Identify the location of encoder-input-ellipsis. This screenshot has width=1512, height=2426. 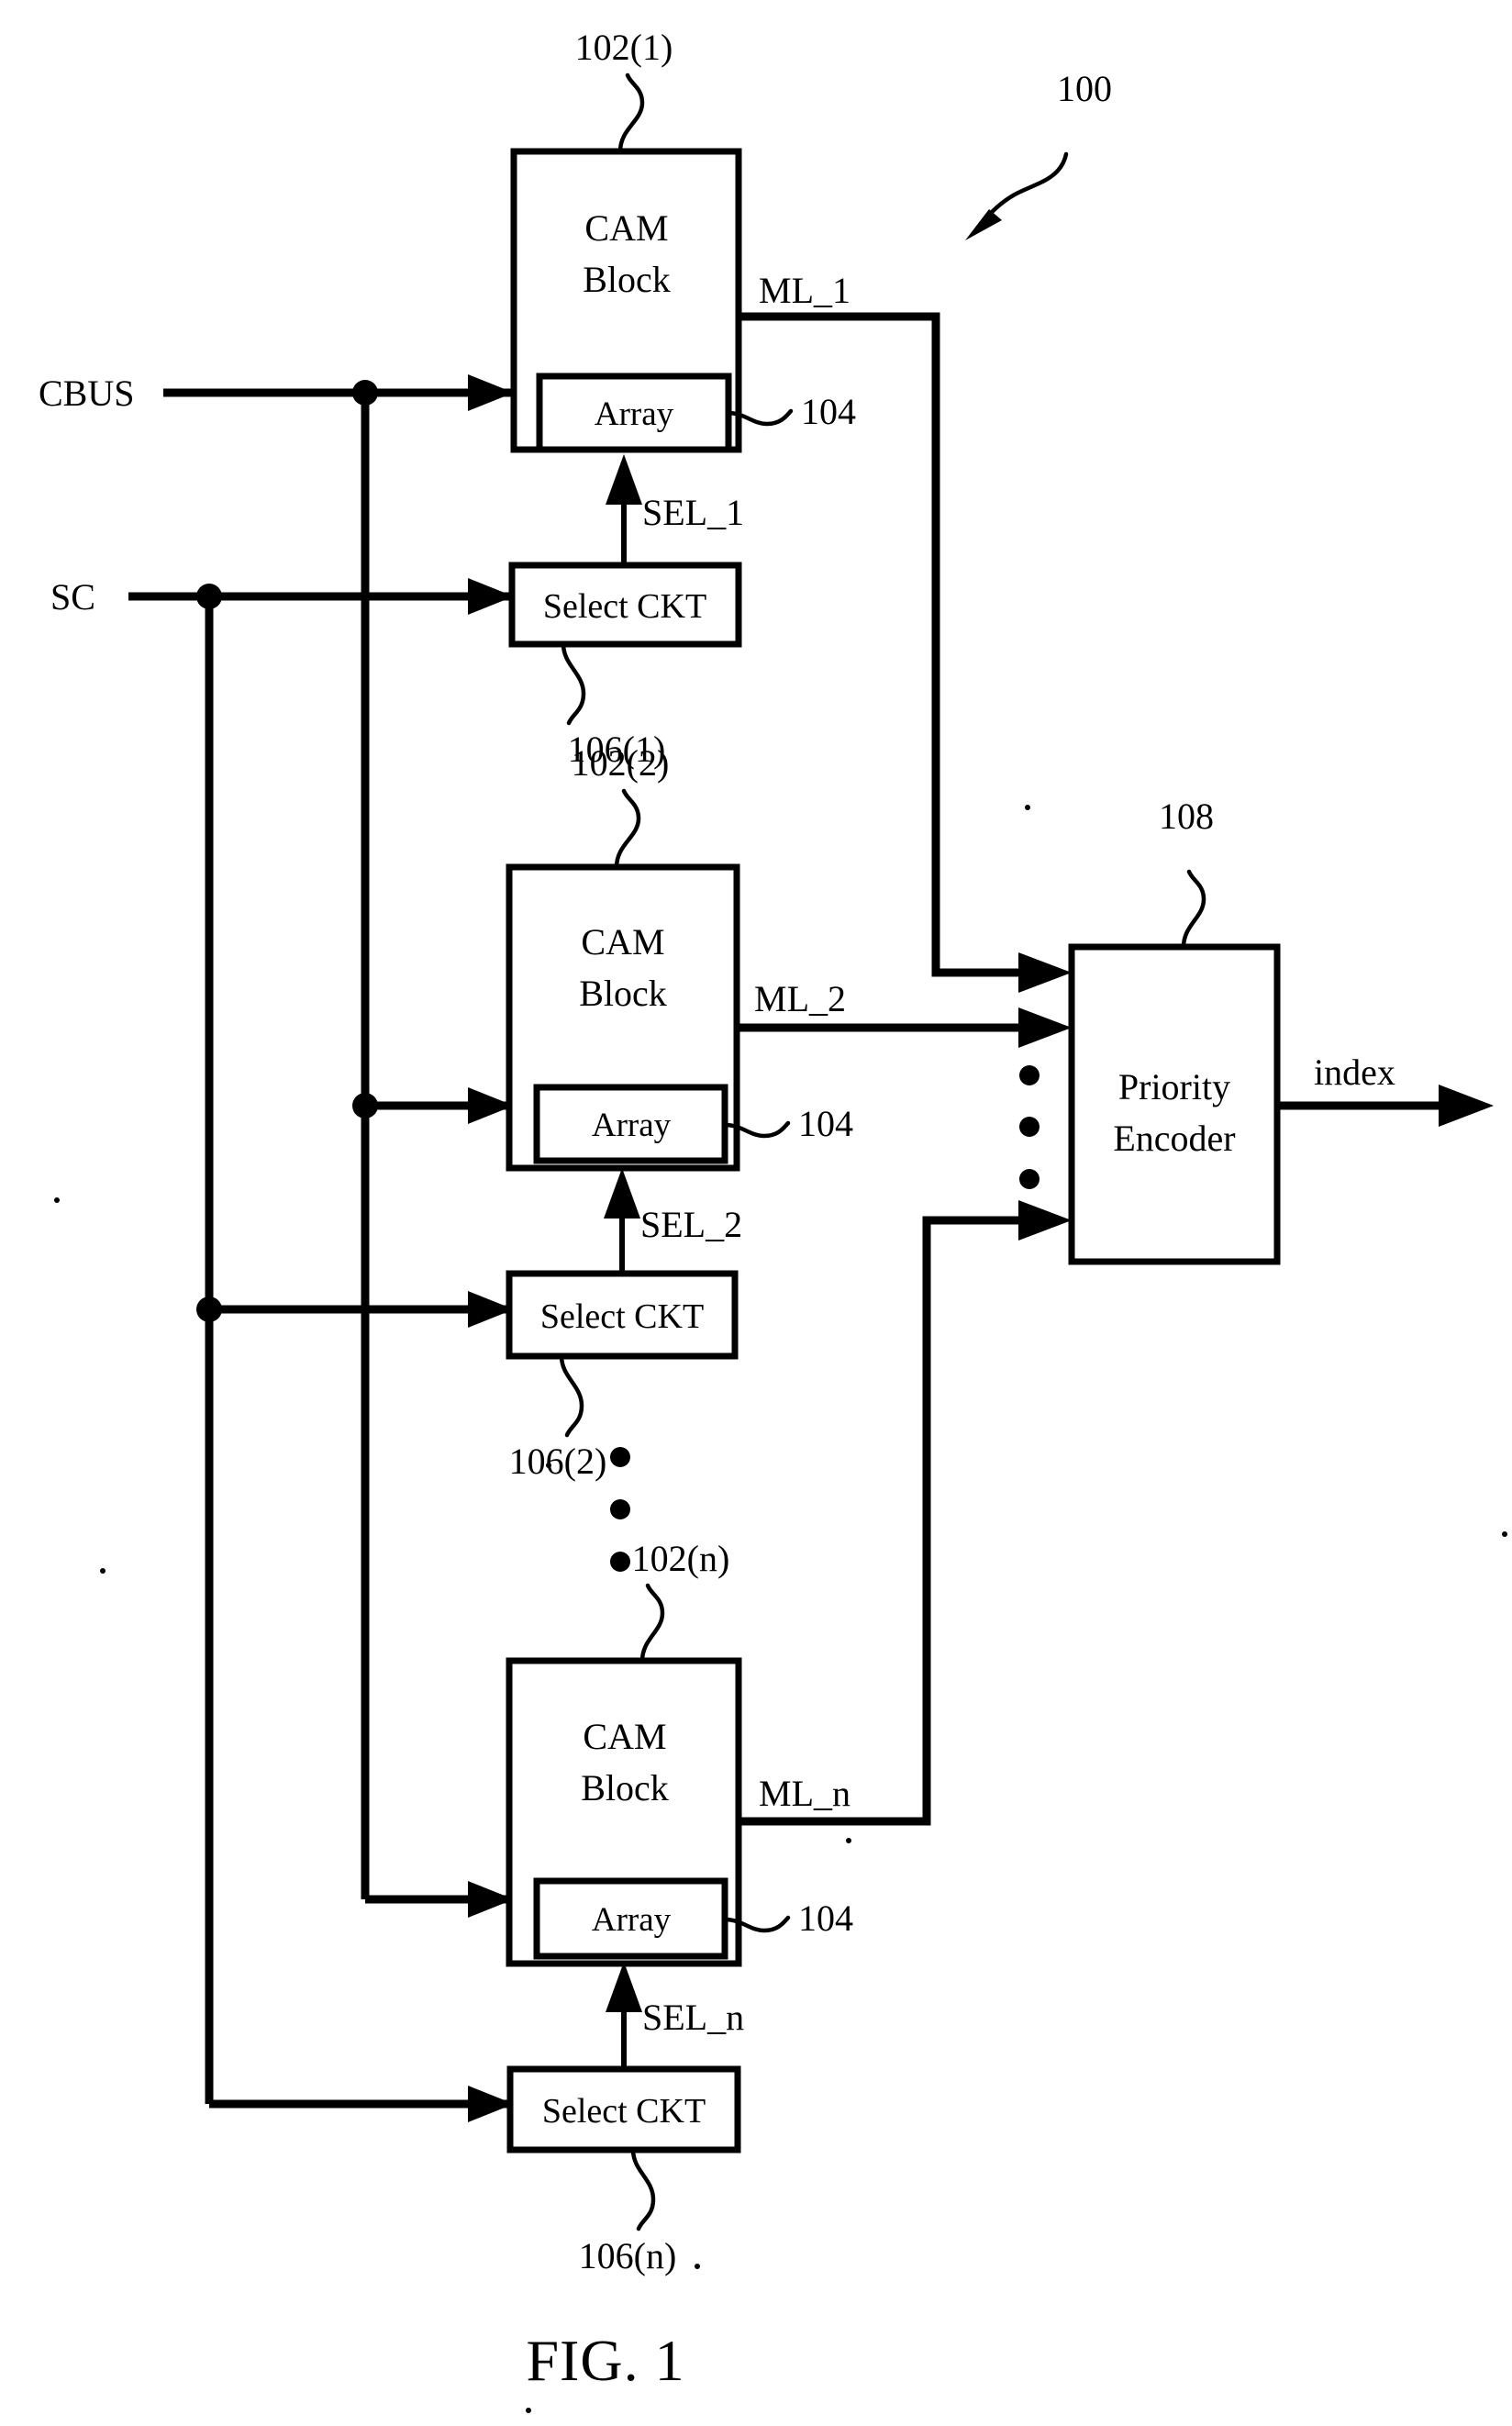
(1030, 1127).